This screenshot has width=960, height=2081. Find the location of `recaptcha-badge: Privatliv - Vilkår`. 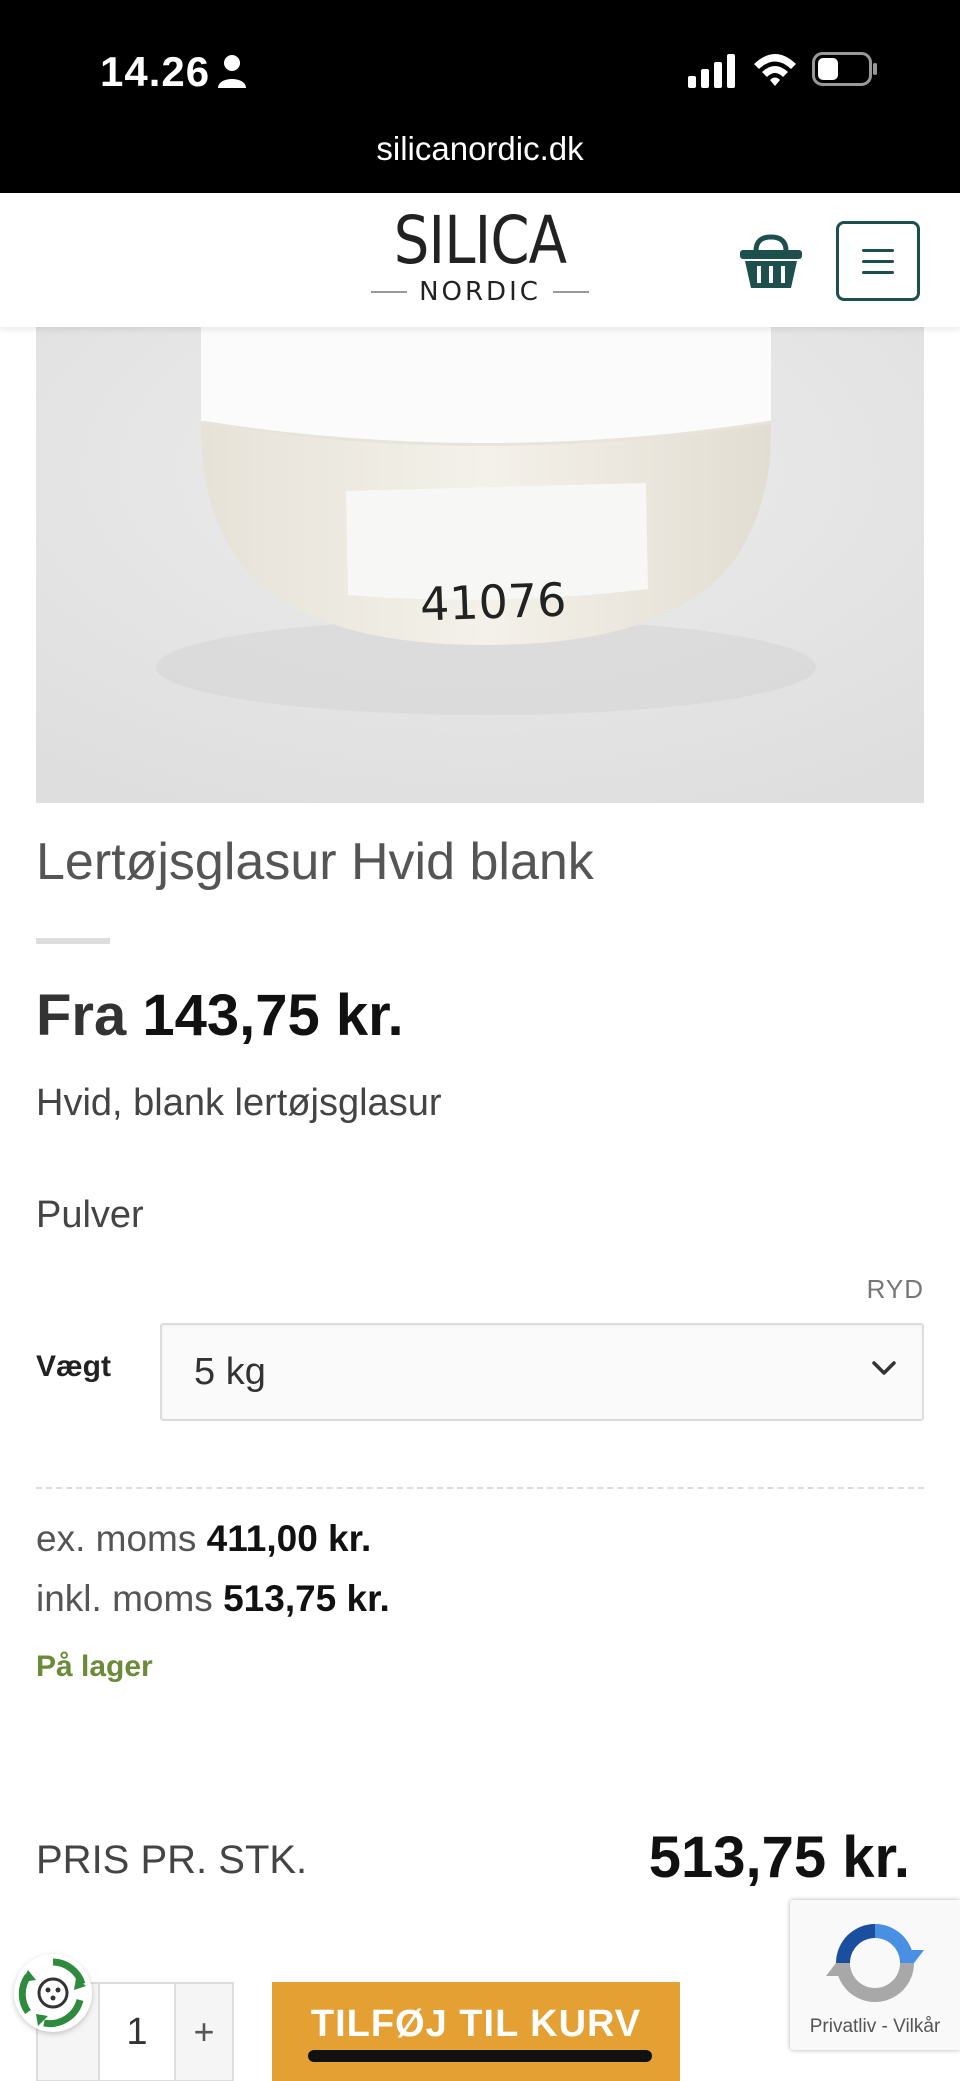

recaptcha-badge: Privatliv - Vilkår is located at coordinates (875, 1975).